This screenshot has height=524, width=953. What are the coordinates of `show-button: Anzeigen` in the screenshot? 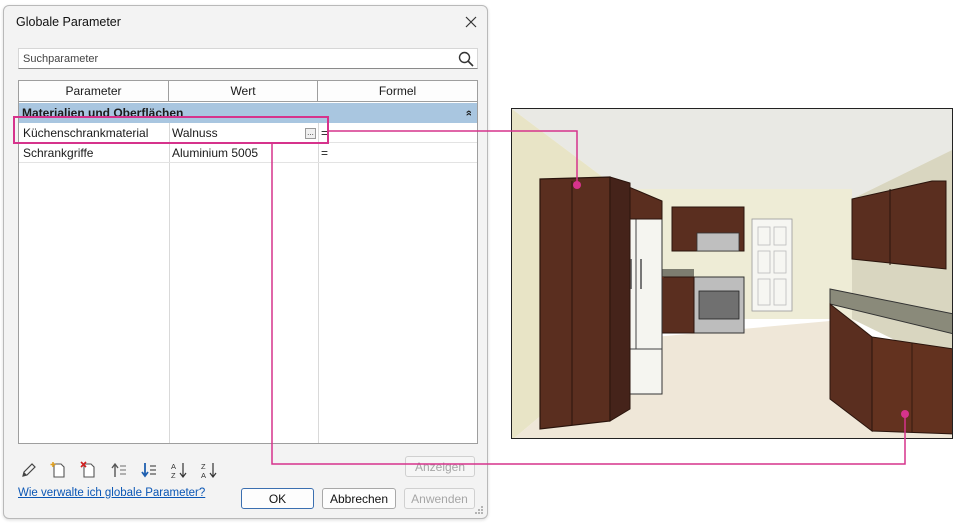 It's located at (440, 466).